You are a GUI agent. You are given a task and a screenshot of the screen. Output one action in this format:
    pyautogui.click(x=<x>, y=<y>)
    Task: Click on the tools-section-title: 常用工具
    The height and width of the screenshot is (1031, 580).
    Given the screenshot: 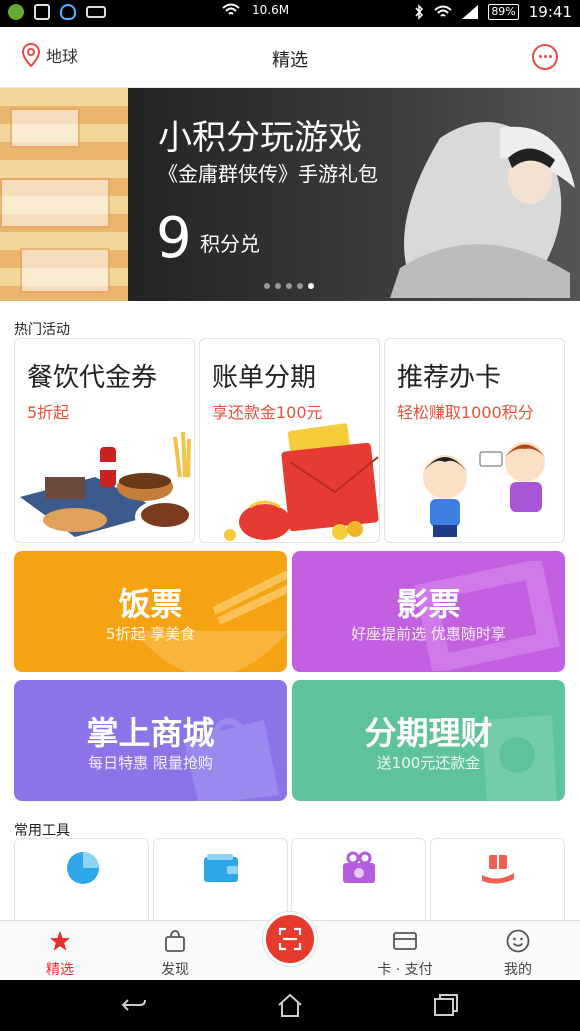 What is the action you would take?
    pyautogui.click(x=42, y=831)
    